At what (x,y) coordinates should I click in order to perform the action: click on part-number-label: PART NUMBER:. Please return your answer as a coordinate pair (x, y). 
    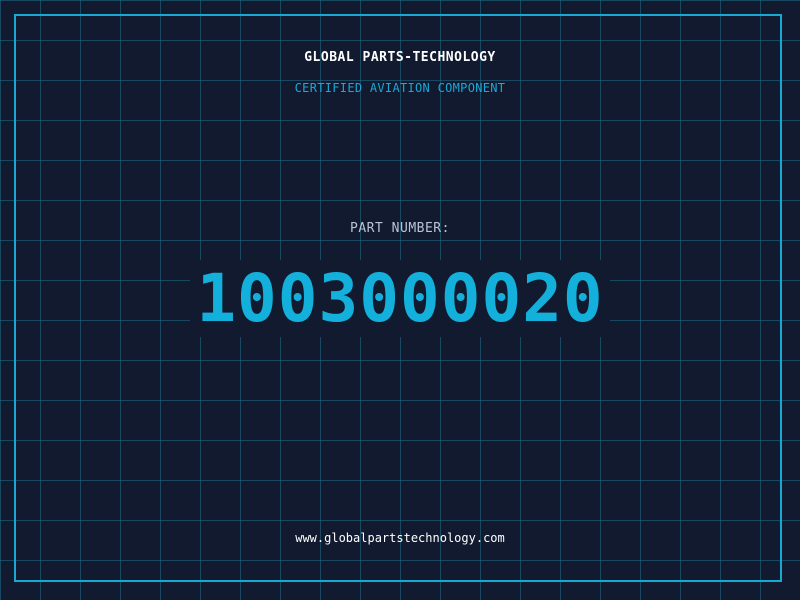
    Looking at the image, I should click on (400, 228).